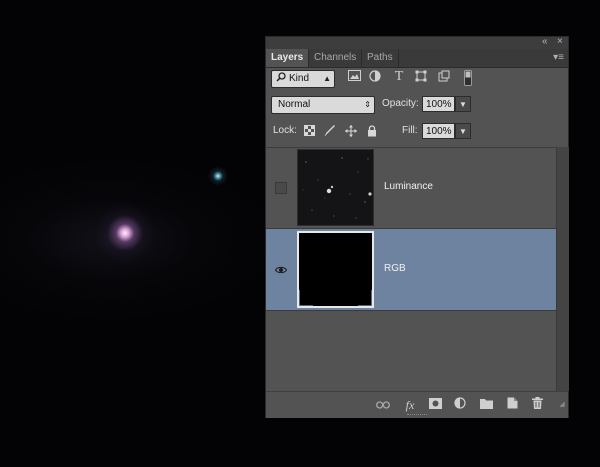 This screenshot has width=600, height=467. Describe the element at coordinates (372, 131) in the screenshot. I see `lock-all-icon` at that location.